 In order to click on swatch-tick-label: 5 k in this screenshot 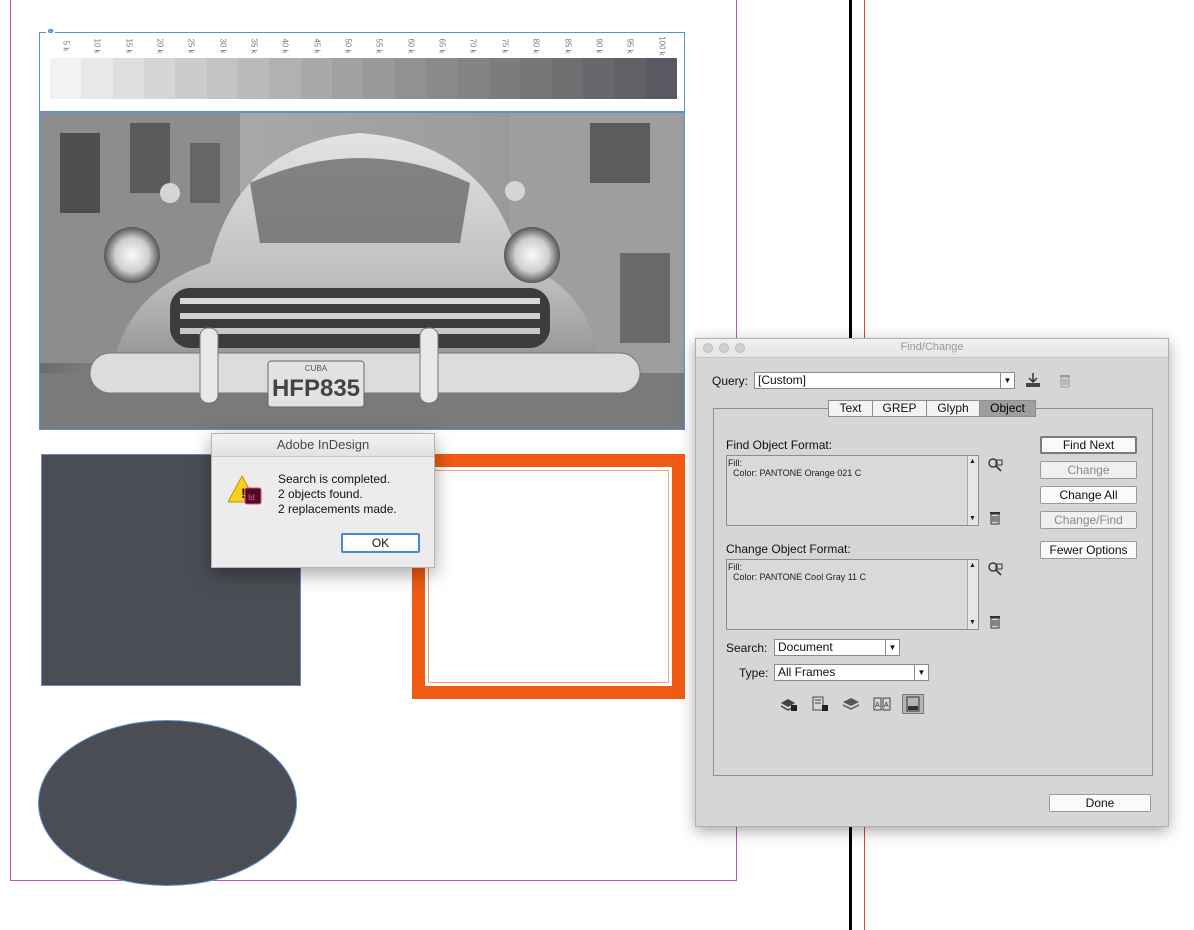, I will do `click(66, 46)`.